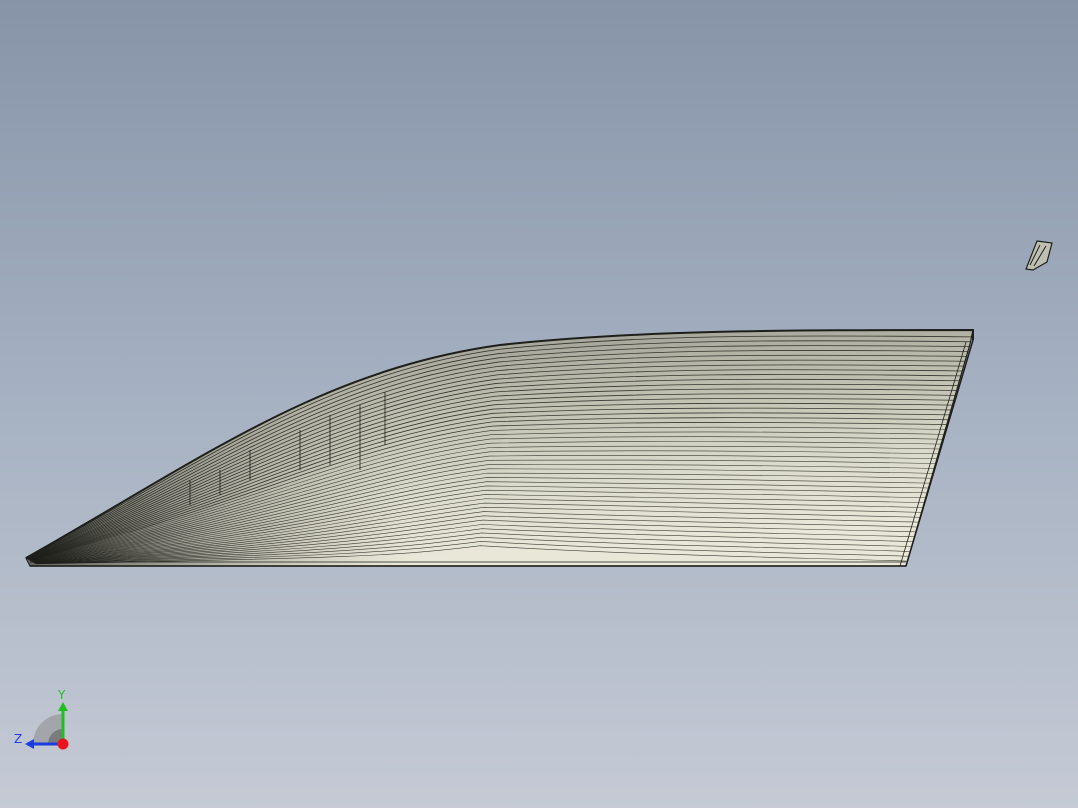  Describe the element at coordinates (41, 719) in the screenshot. I see `coordinate-triad: Y Z` at that location.